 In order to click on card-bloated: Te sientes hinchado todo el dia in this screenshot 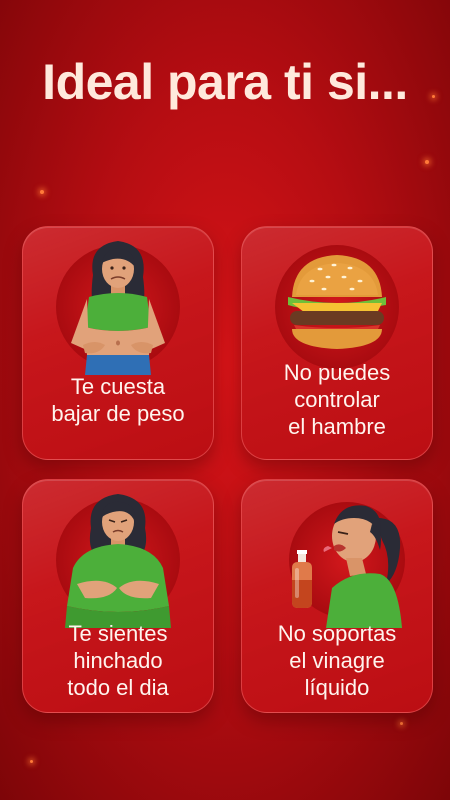, I will do `click(118, 596)`.